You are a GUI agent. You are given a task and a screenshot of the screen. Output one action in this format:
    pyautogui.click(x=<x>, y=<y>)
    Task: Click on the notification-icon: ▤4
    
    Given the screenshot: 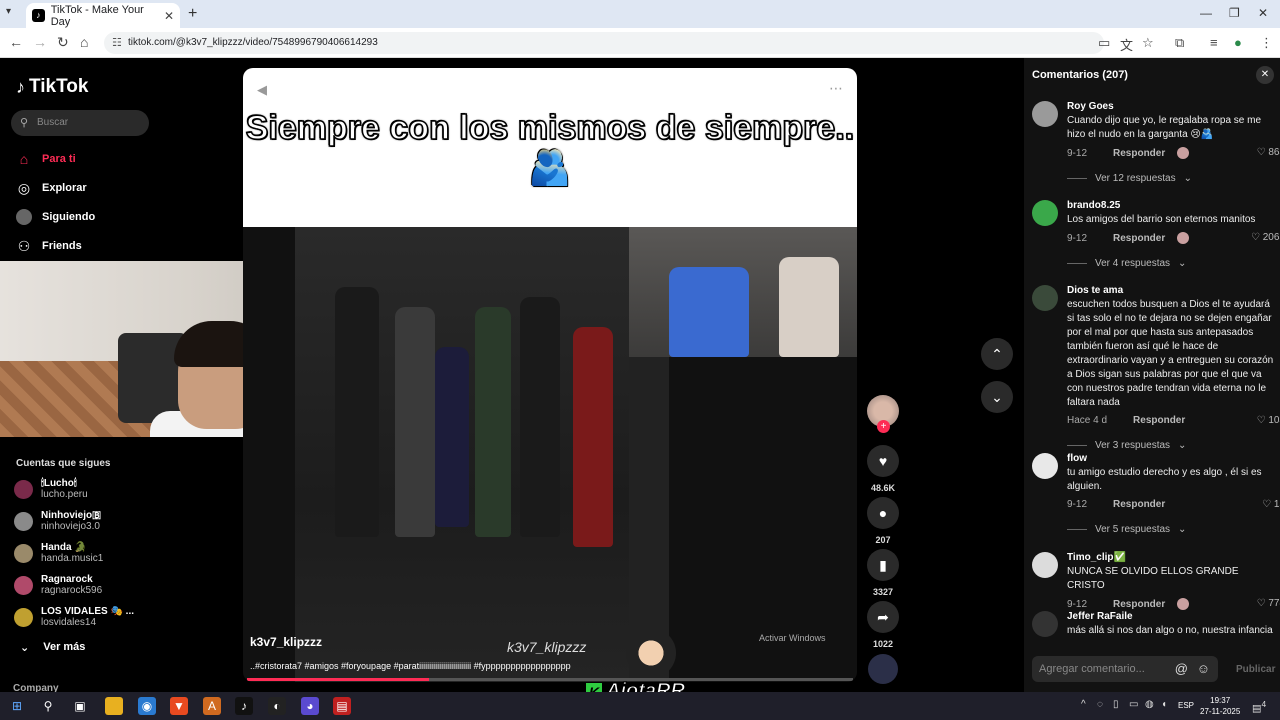 What is the action you would take?
    pyautogui.click(x=1259, y=706)
    